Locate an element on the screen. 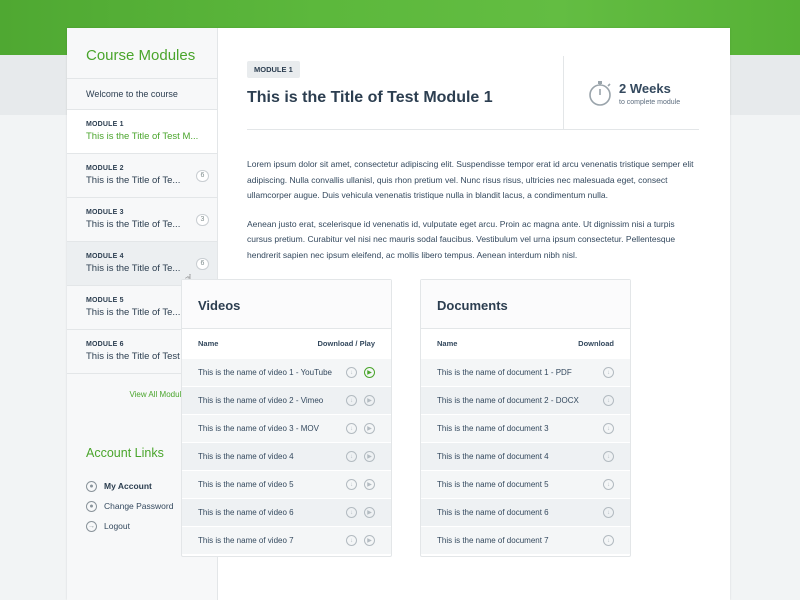  documents-title: Documents is located at coordinates (525, 304).